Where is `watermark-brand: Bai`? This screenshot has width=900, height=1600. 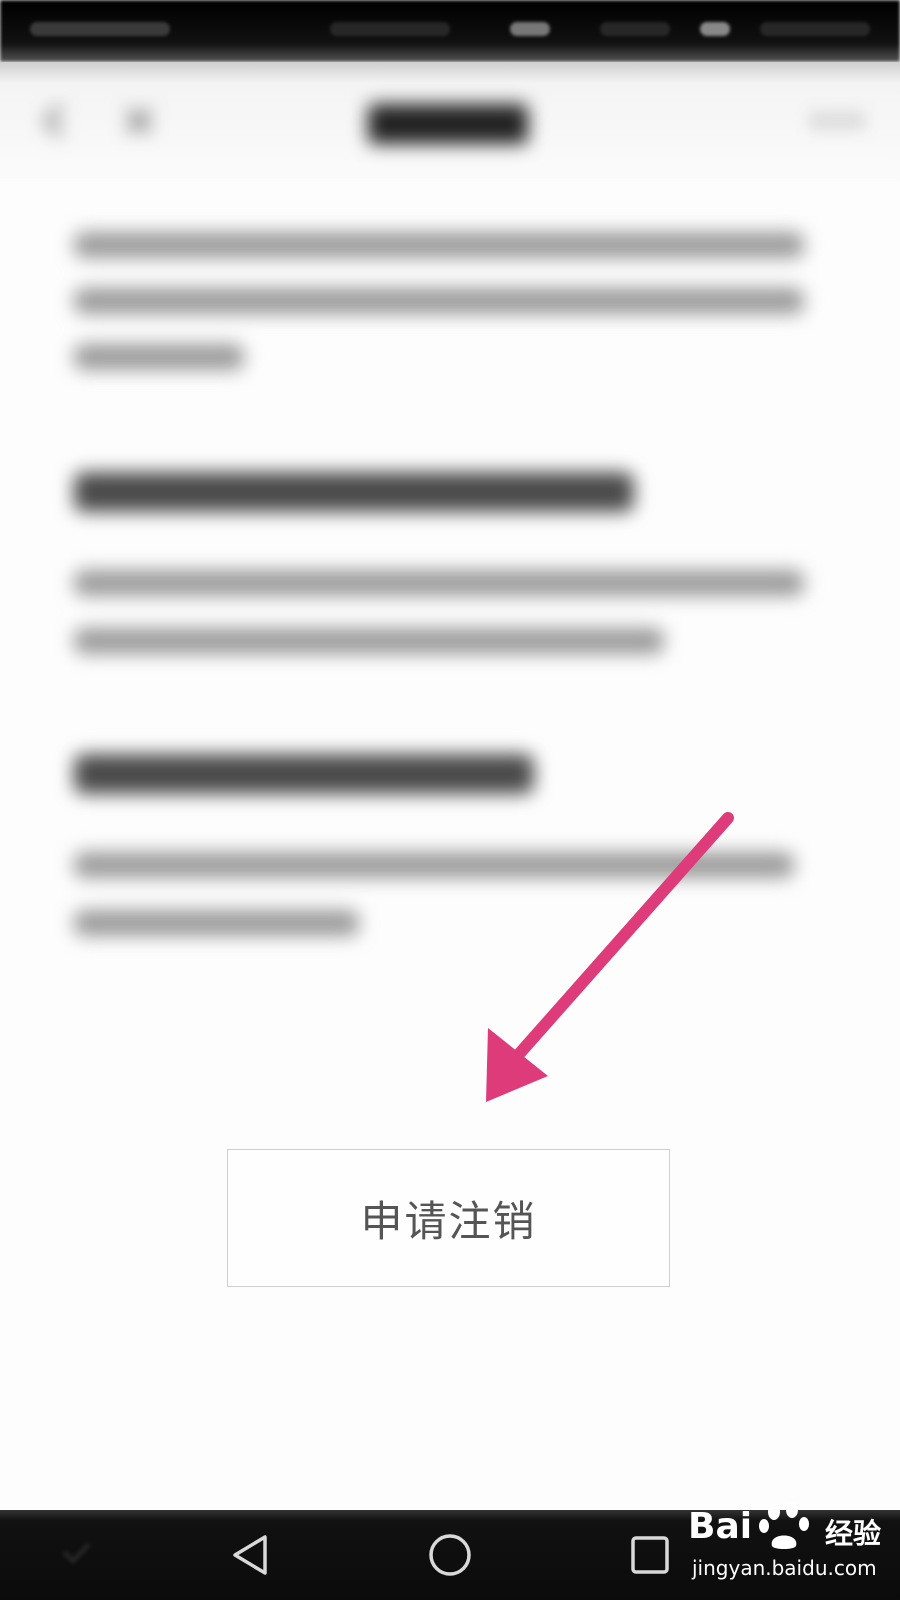 watermark-brand: Bai is located at coordinates (720, 1526).